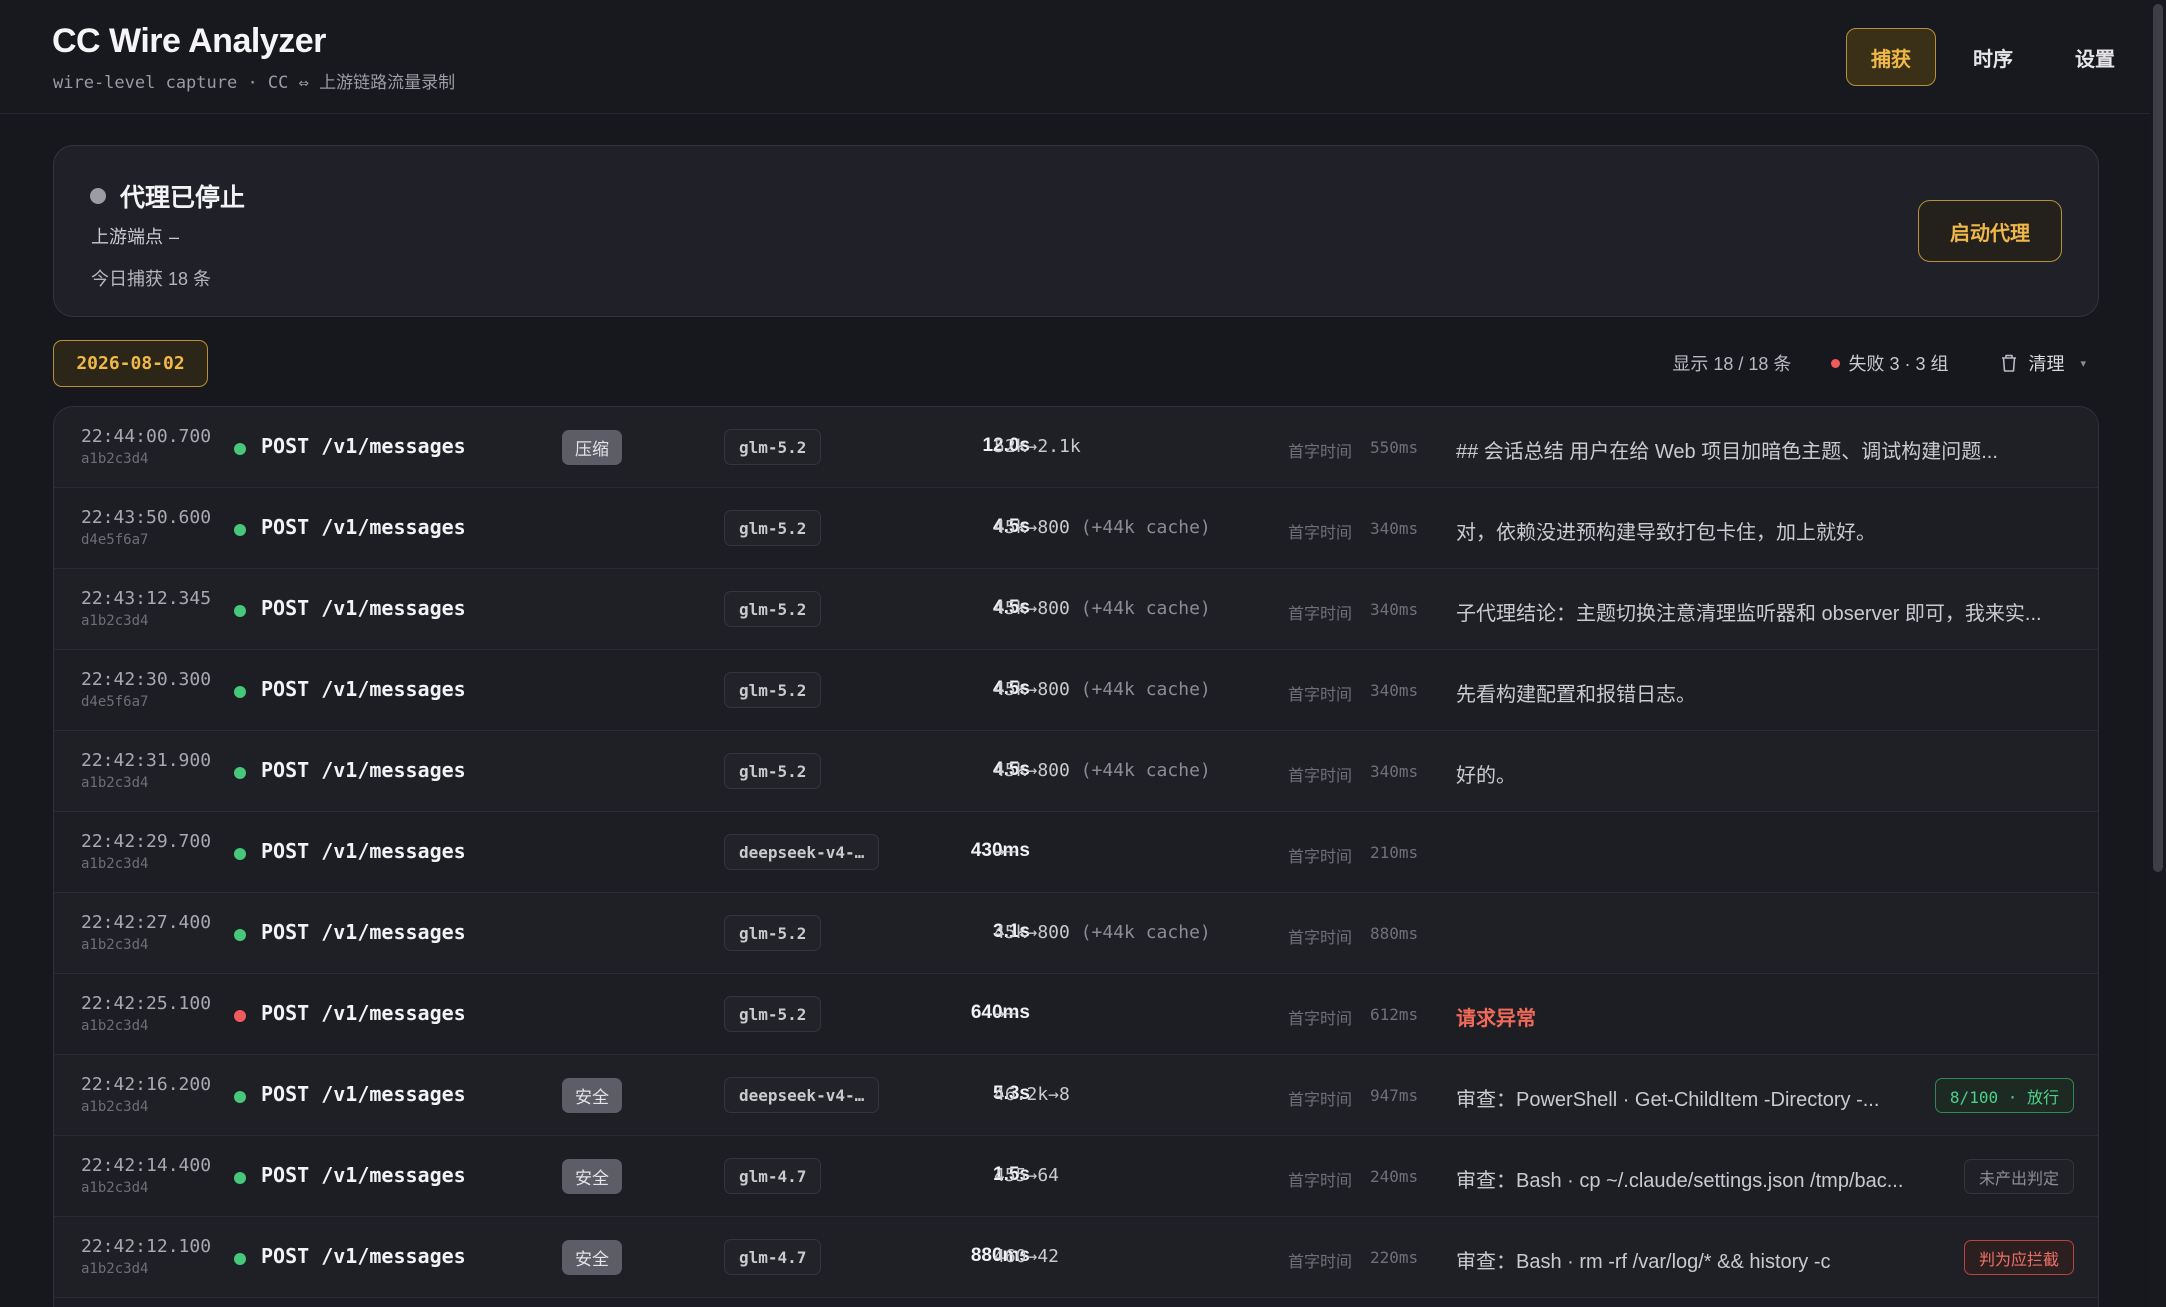  What do you see at coordinates (1576, 695) in the screenshot?
I see `response-summary: 先看构建配置和报错日志。` at bounding box center [1576, 695].